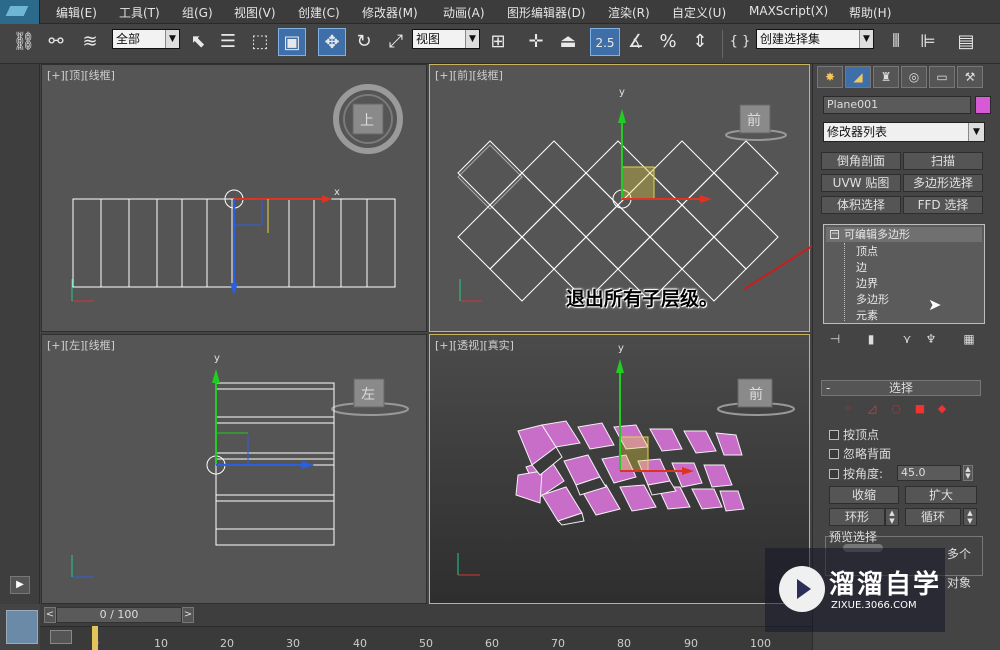 This screenshot has width=1000, height=650. What do you see at coordinates (830, 77) in the screenshot?
I see `create-tab-icon: ✸` at bounding box center [830, 77].